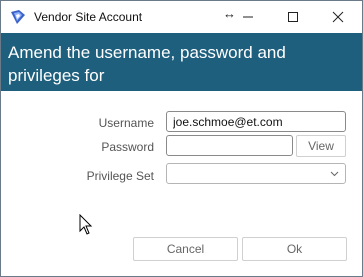 The height and width of the screenshot is (277, 363). What do you see at coordinates (18, 17) in the screenshot?
I see `vendor-shield-icon` at bounding box center [18, 17].